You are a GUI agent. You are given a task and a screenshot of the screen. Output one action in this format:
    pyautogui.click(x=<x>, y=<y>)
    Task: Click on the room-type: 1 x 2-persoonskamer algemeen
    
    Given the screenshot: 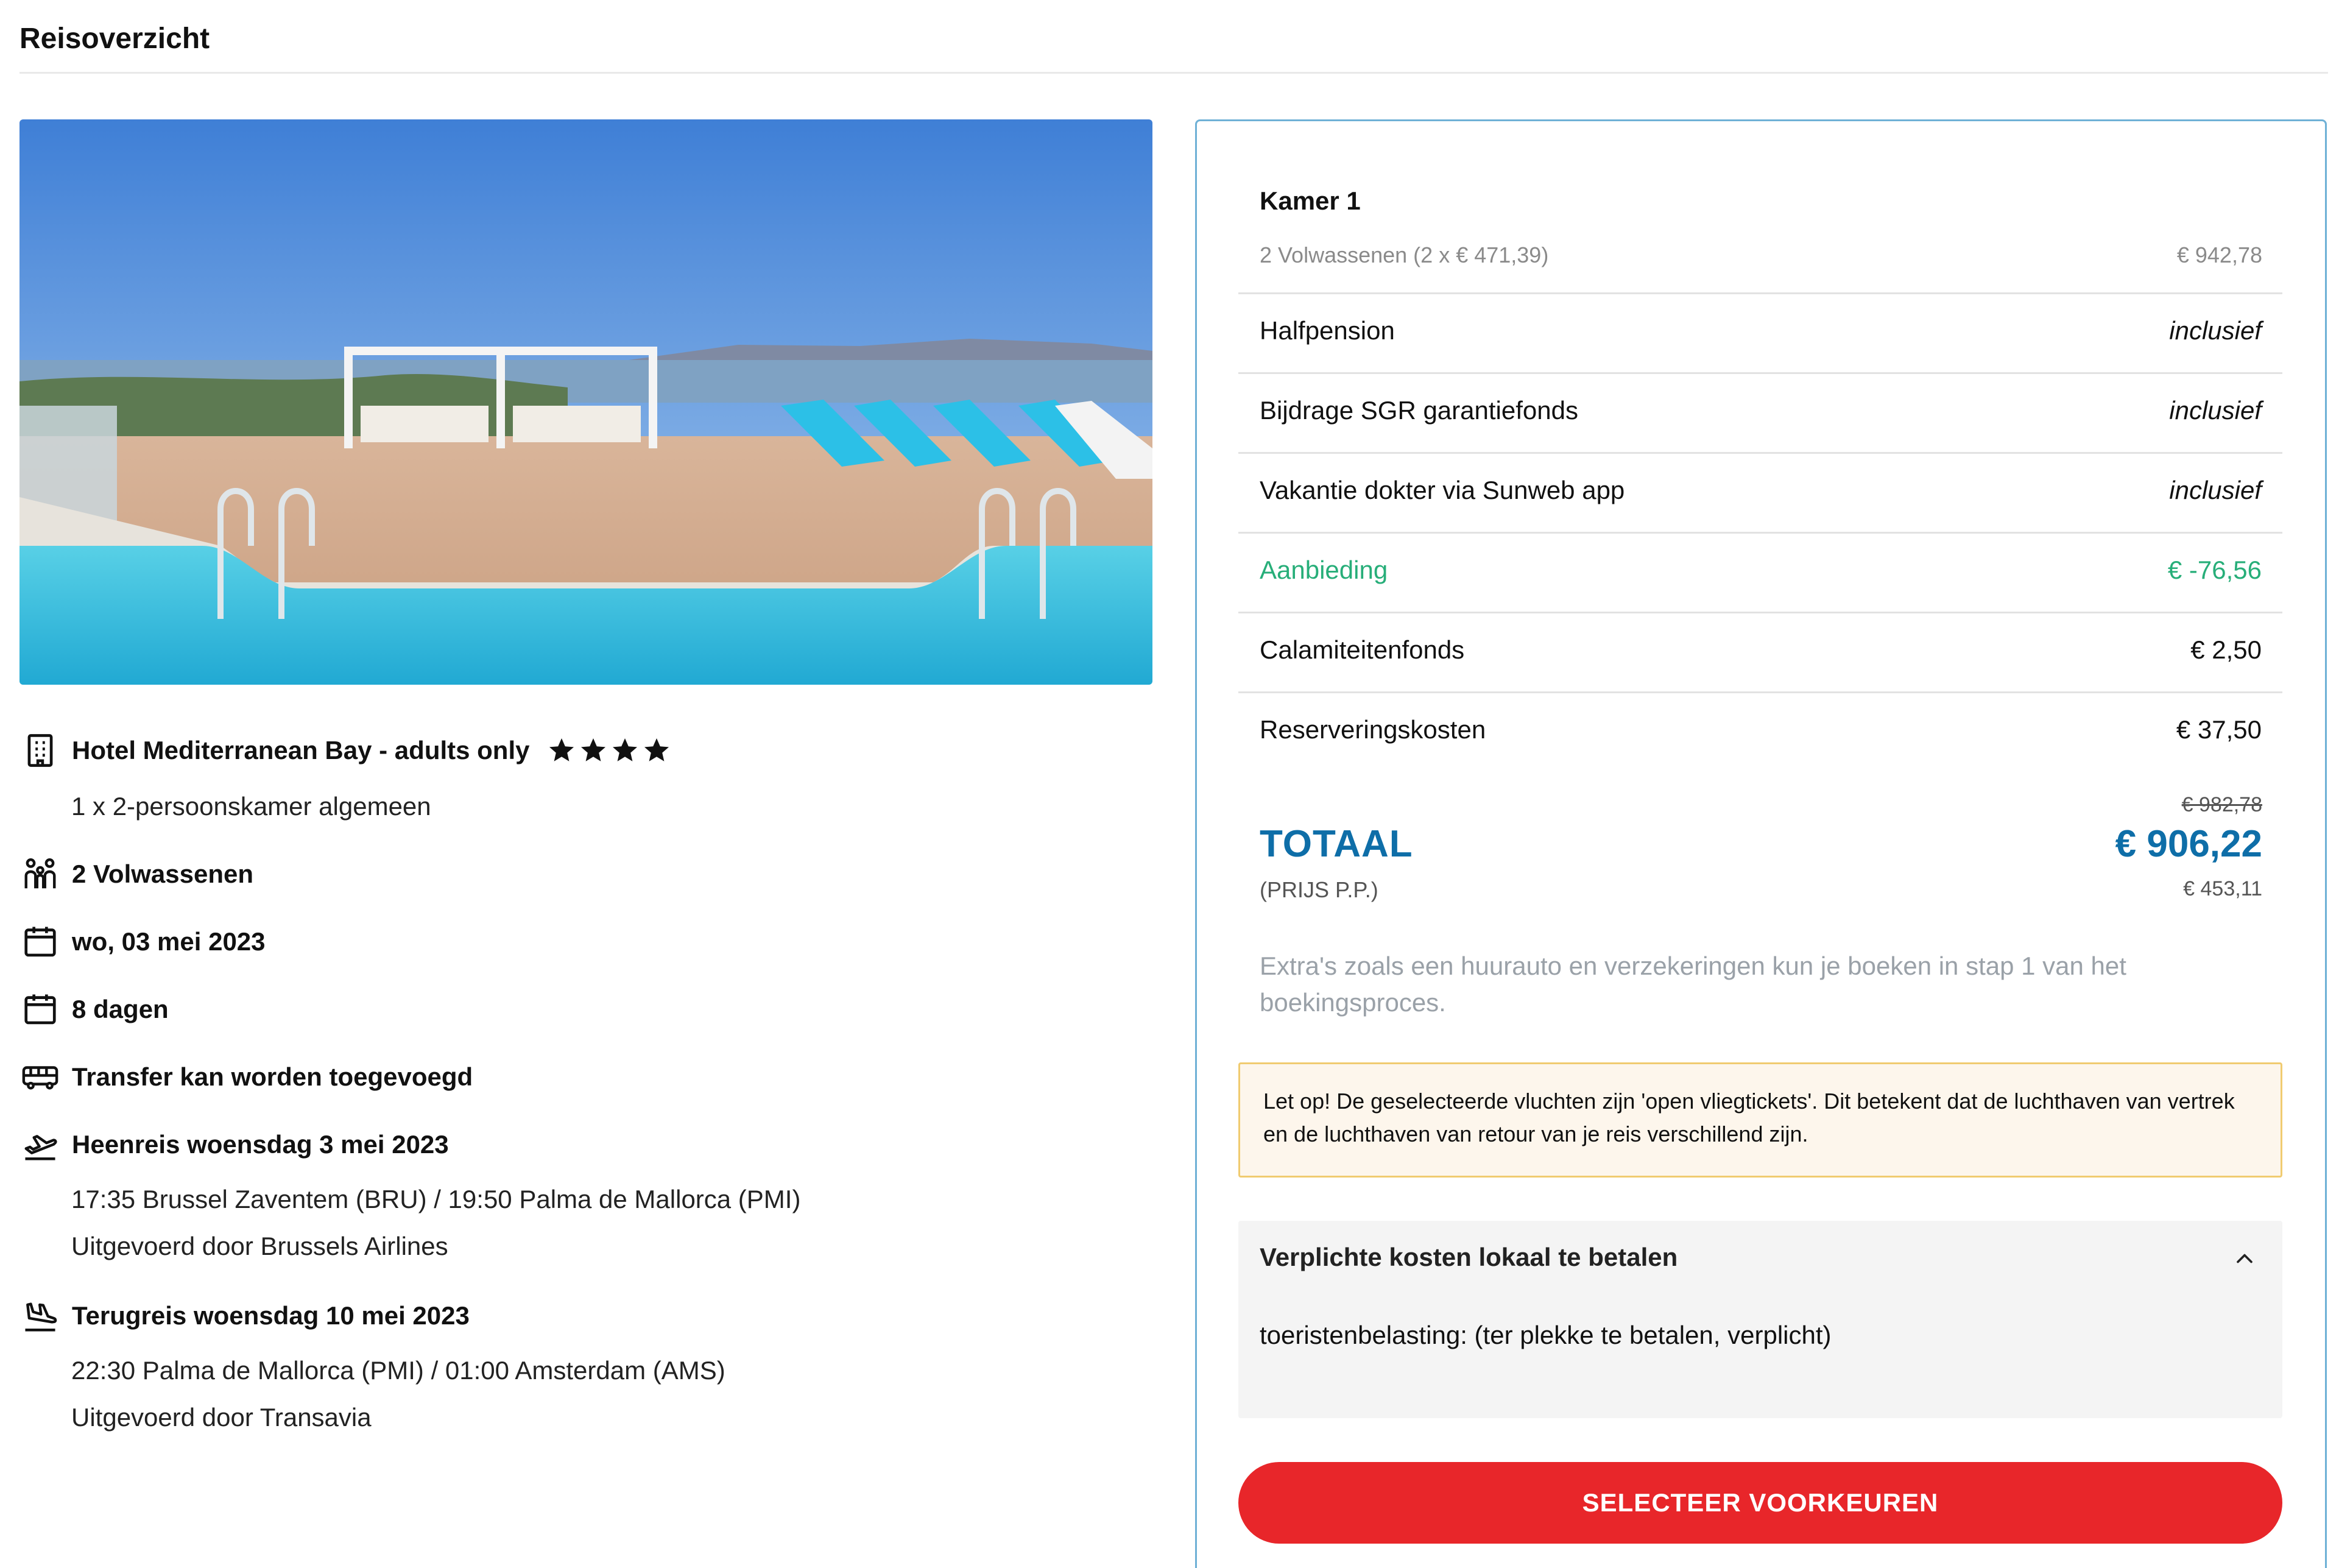 What is the action you would take?
    pyautogui.click(x=251, y=806)
    